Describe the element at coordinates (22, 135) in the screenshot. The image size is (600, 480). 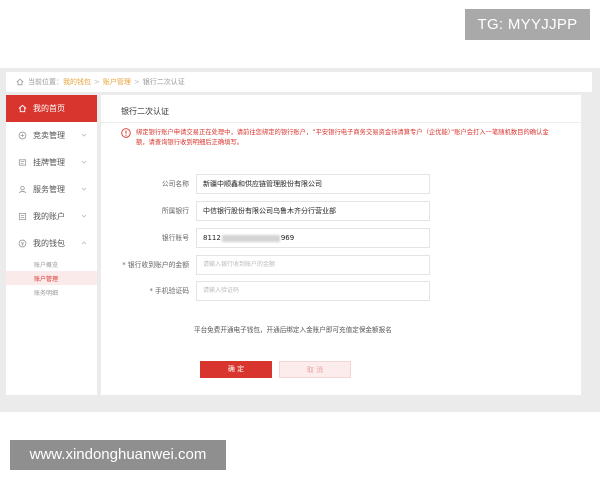
I see `auction-icon` at that location.